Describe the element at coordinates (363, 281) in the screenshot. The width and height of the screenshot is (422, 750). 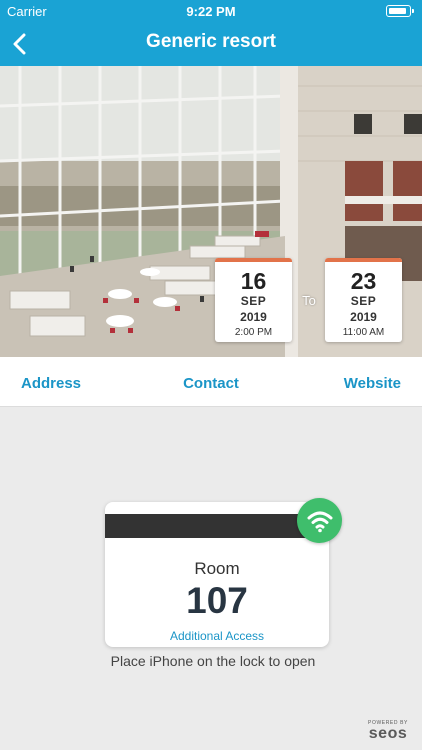
I see `check-out-day: 23` at that location.